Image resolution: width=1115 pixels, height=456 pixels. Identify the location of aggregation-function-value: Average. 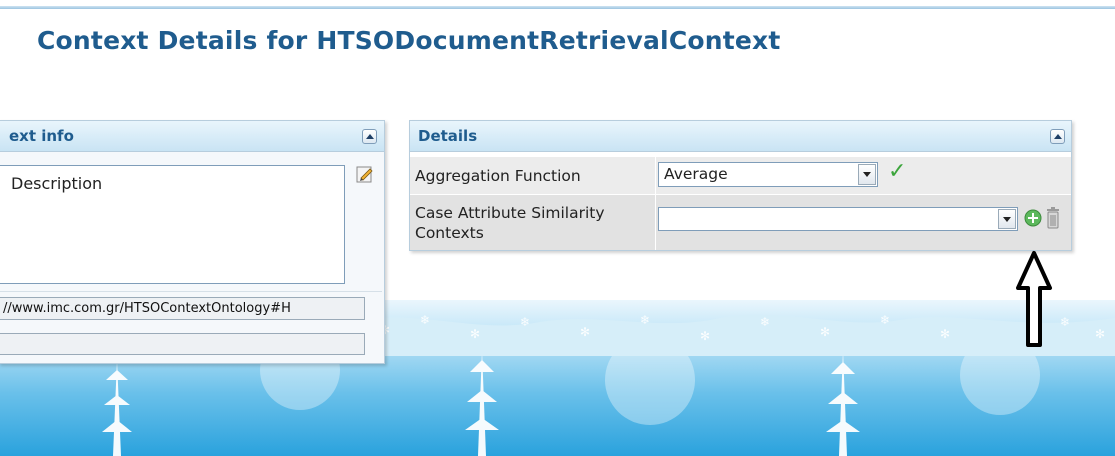
(696, 174).